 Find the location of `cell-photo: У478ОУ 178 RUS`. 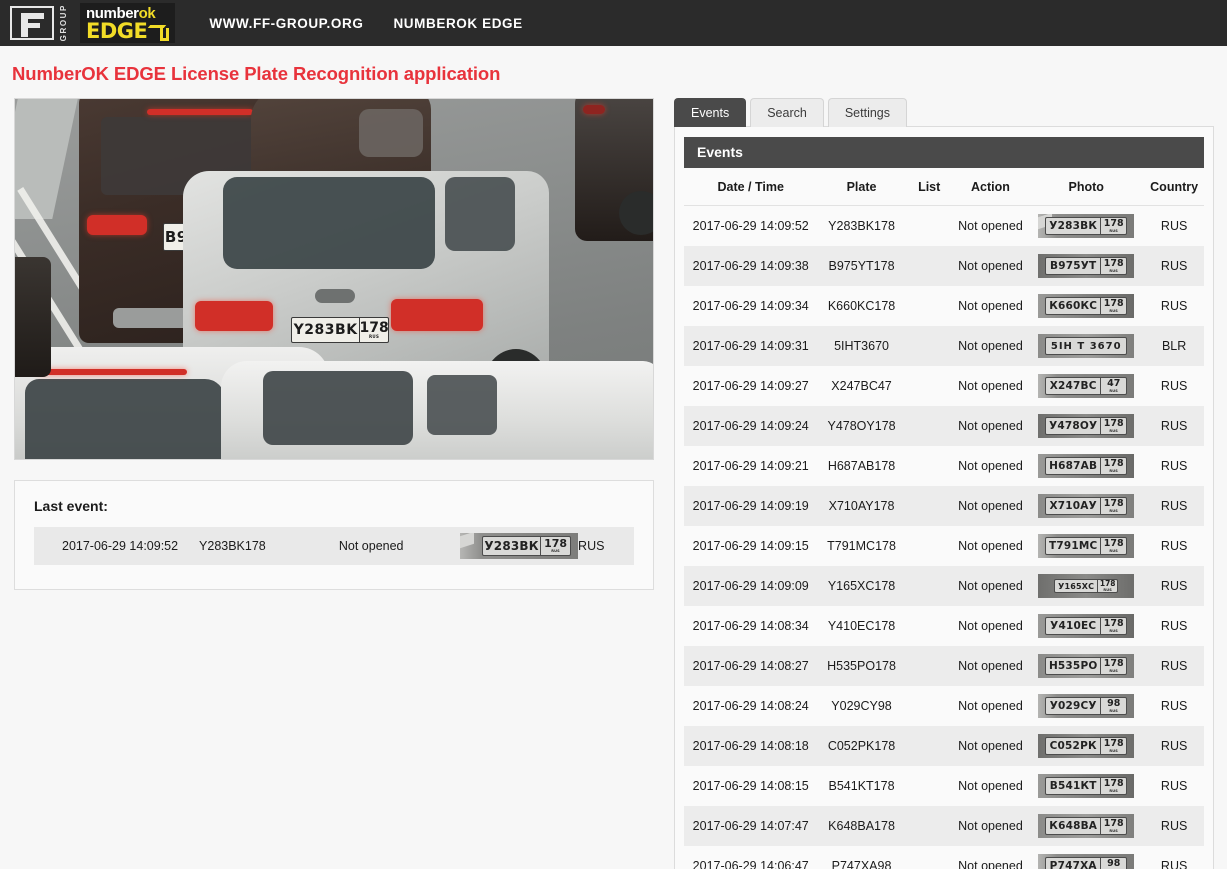

cell-photo: У478ОУ 178 RUS is located at coordinates (1086, 426).